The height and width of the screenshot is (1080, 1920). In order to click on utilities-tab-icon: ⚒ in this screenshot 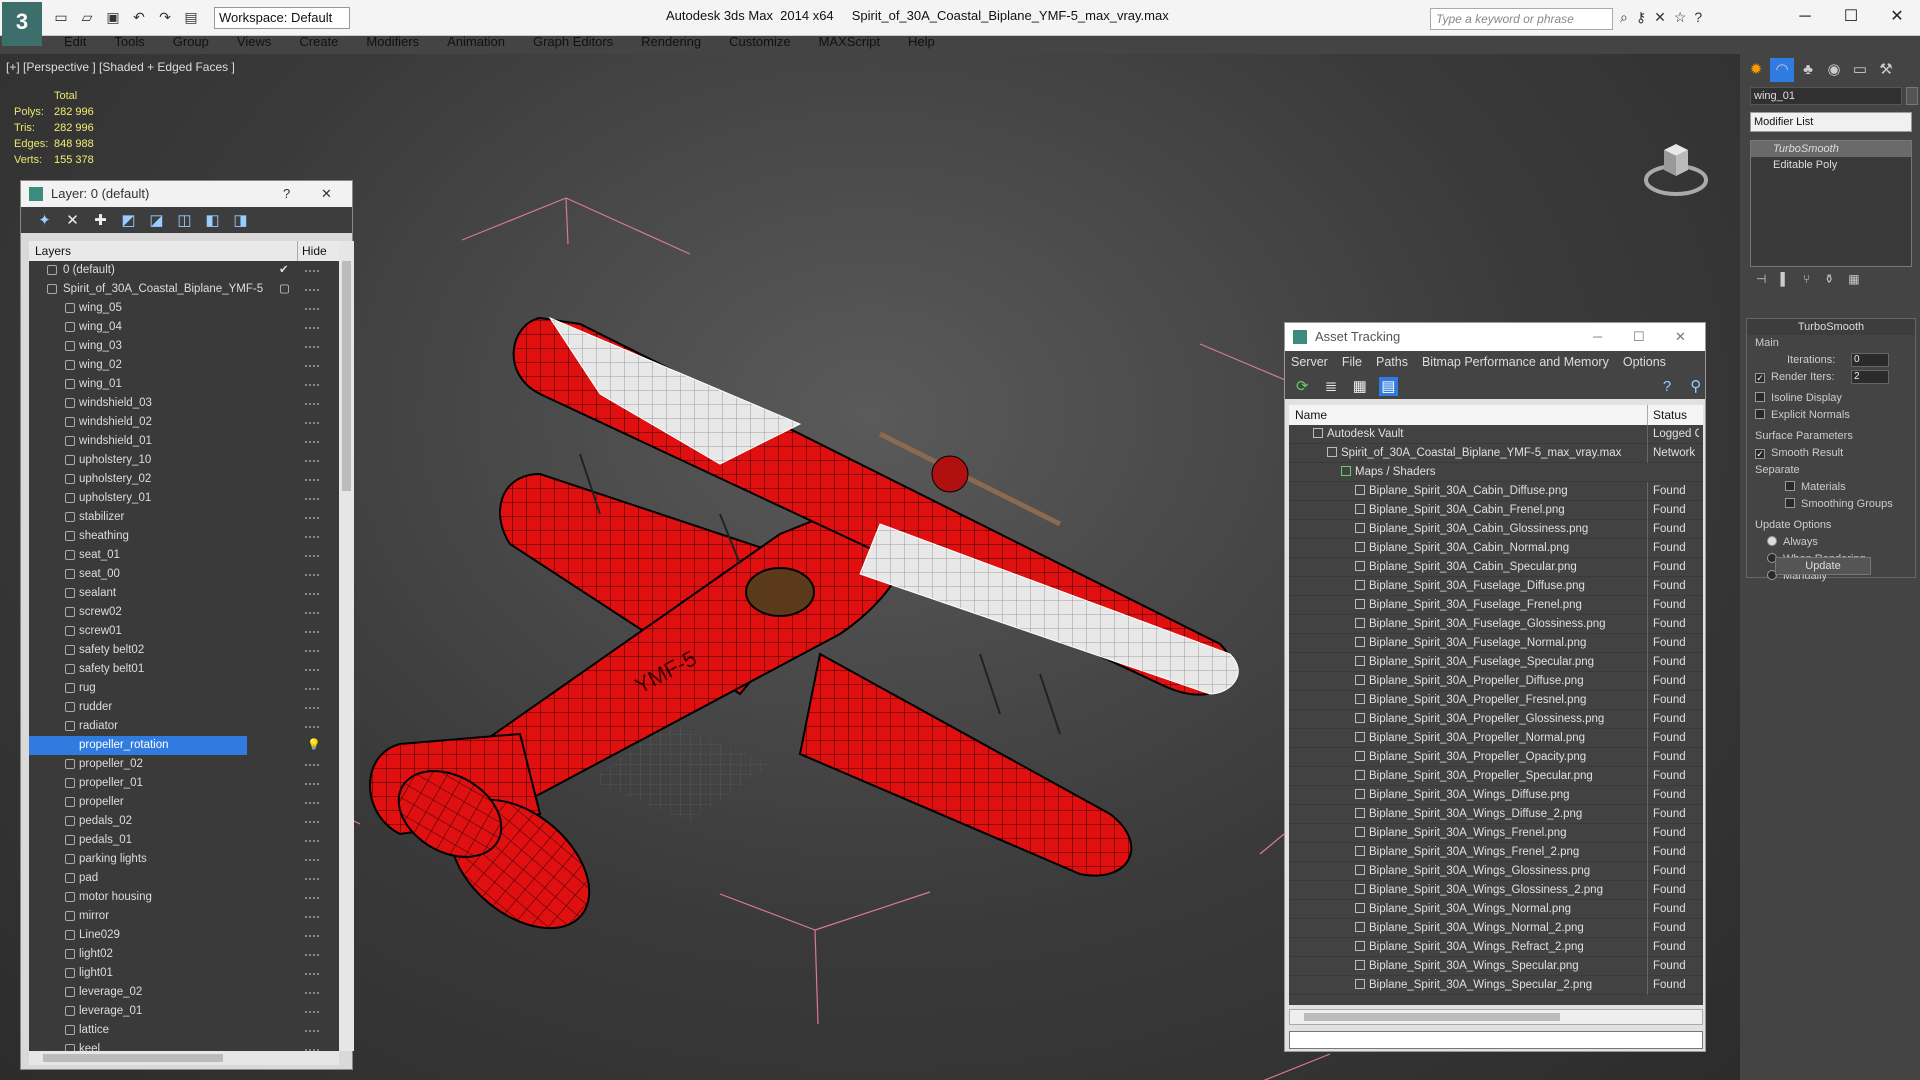, I will do `click(1886, 70)`.